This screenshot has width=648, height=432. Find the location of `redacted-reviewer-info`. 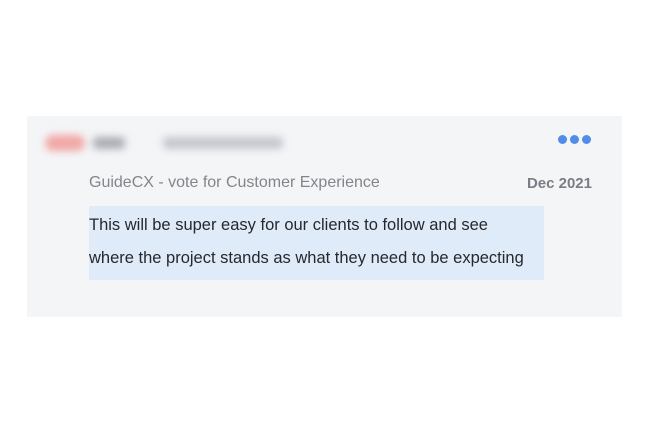

redacted-reviewer-info is located at coordinates (164, 143).